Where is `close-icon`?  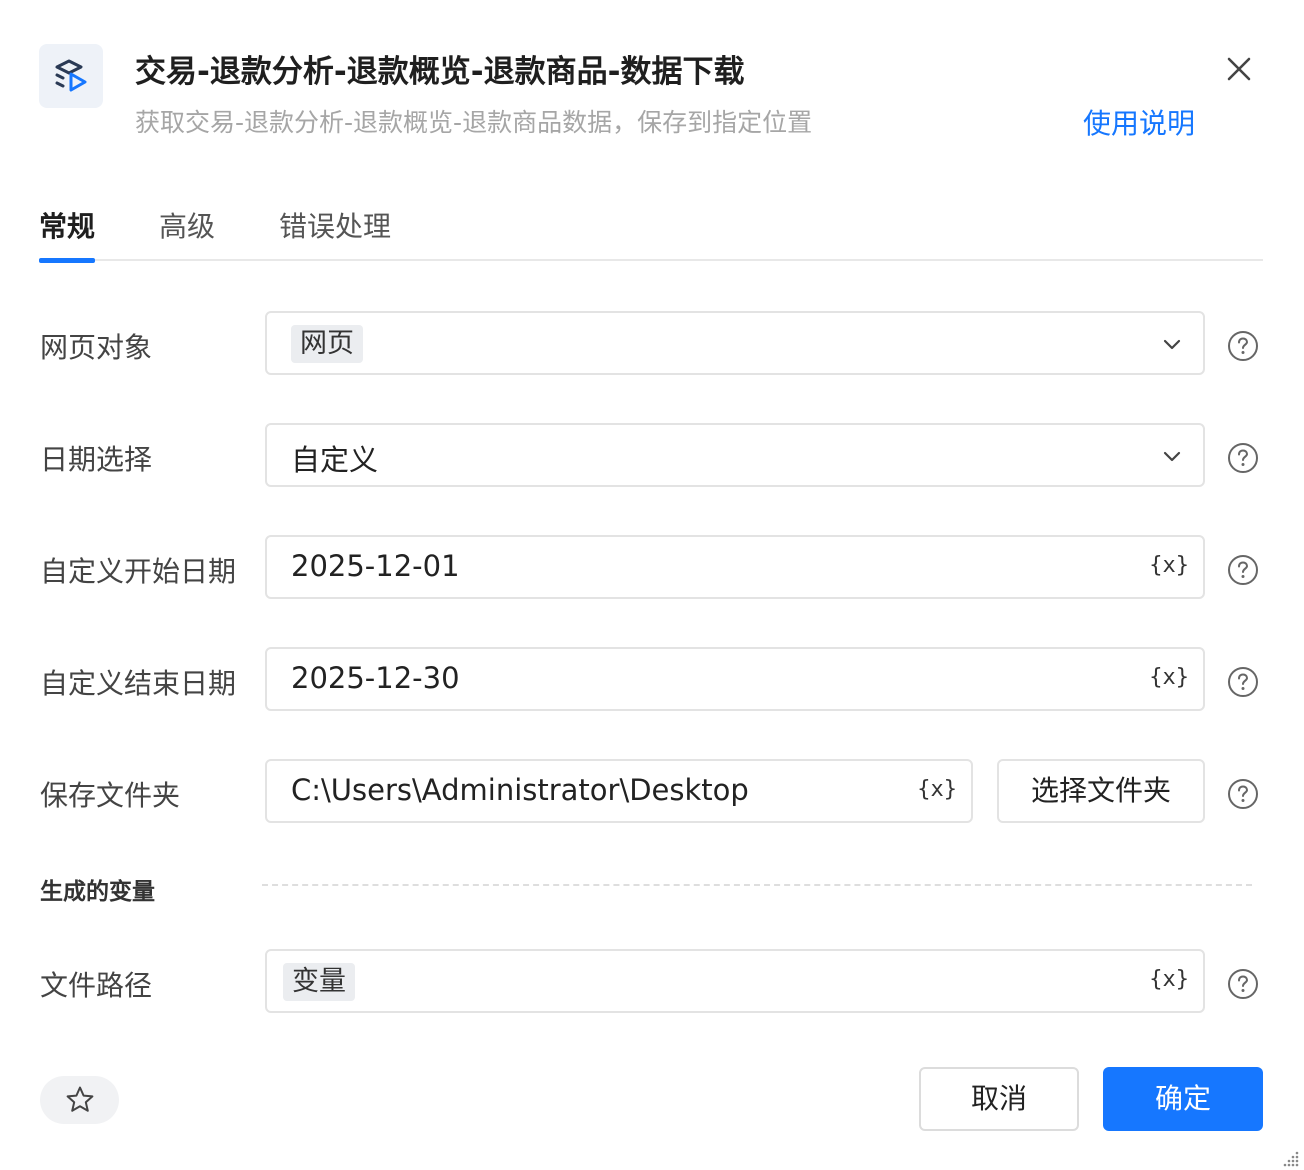 close-icon is located at coordinates (1239, 69).